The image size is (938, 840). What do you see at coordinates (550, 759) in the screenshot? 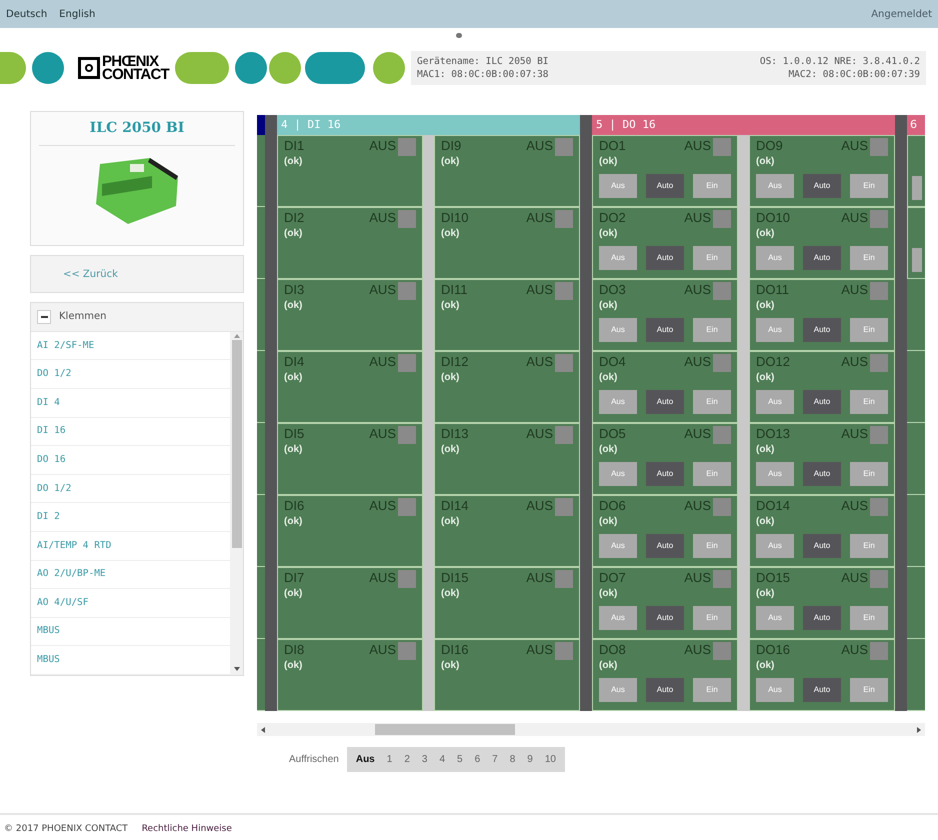
I see `refresh-option: 10` at bounding box center [550, 759].